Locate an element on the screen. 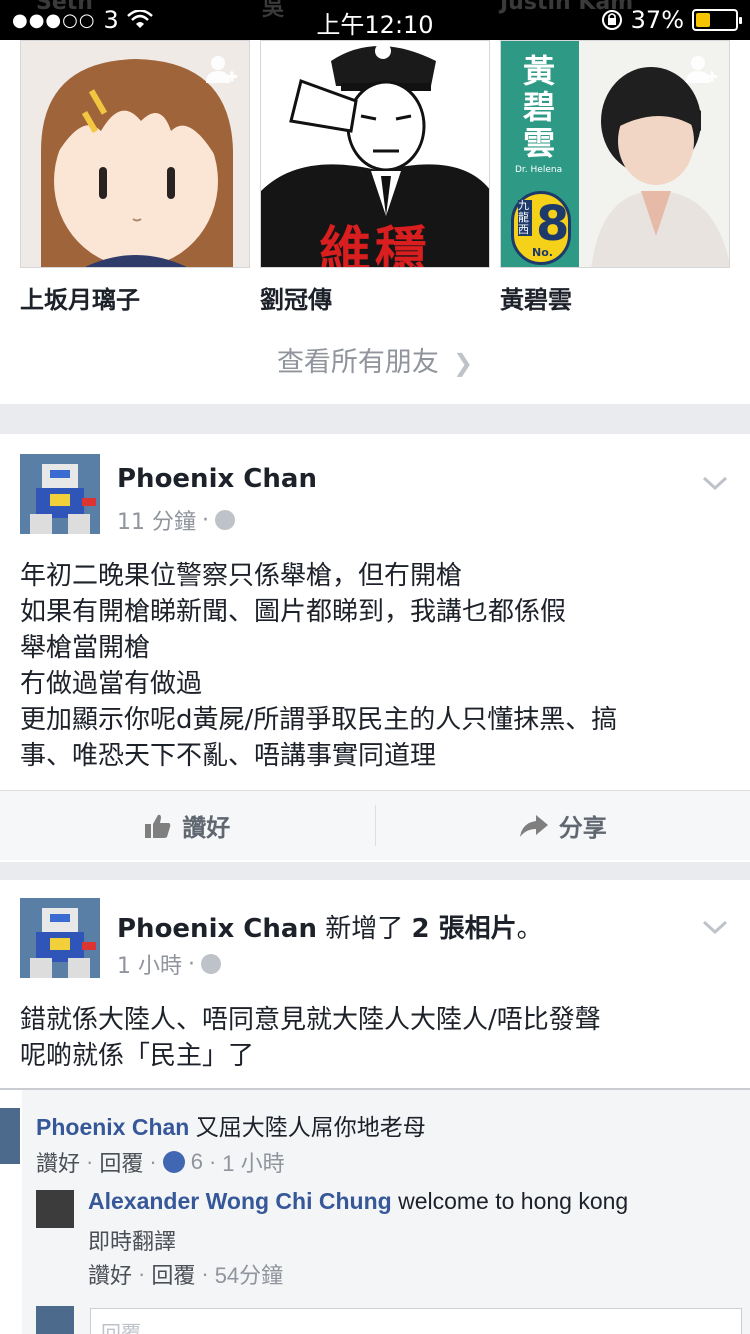 The width and height of the screenshot is (750, 1334). post-meta: 1 小時 · is located at coordinates (169, 964).